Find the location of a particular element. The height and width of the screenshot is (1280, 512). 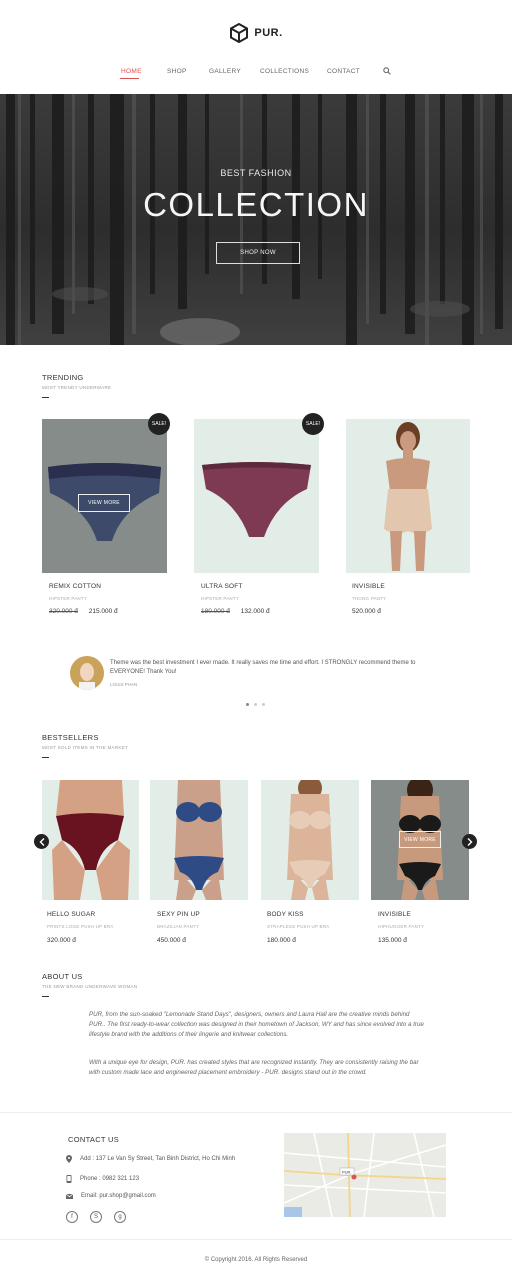

product-name: ULTRA SOFT is located at coordinates (222, 586).